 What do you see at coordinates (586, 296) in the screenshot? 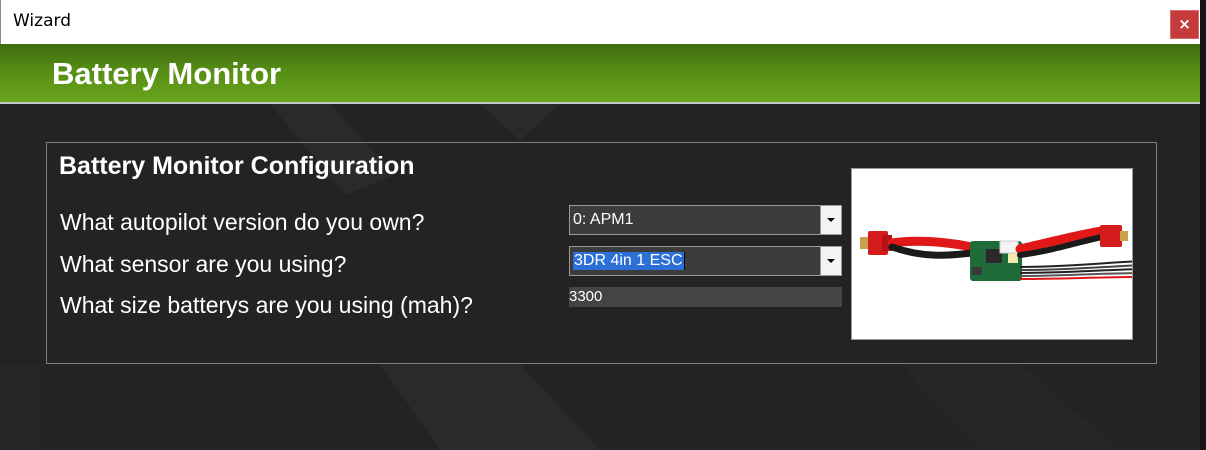
I see `battery-size-value: 3300` at bounding box center [586, 296].